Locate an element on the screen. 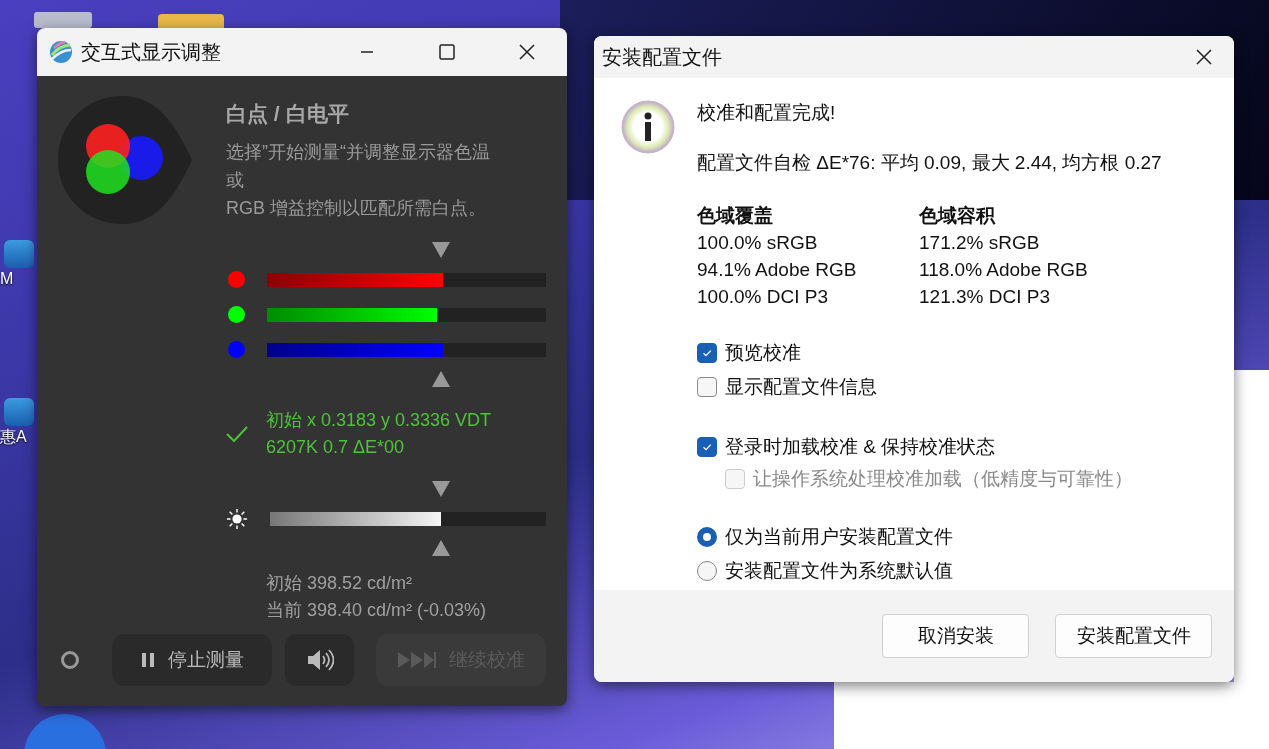  maximize-icon is located at coordinates (447, 52).